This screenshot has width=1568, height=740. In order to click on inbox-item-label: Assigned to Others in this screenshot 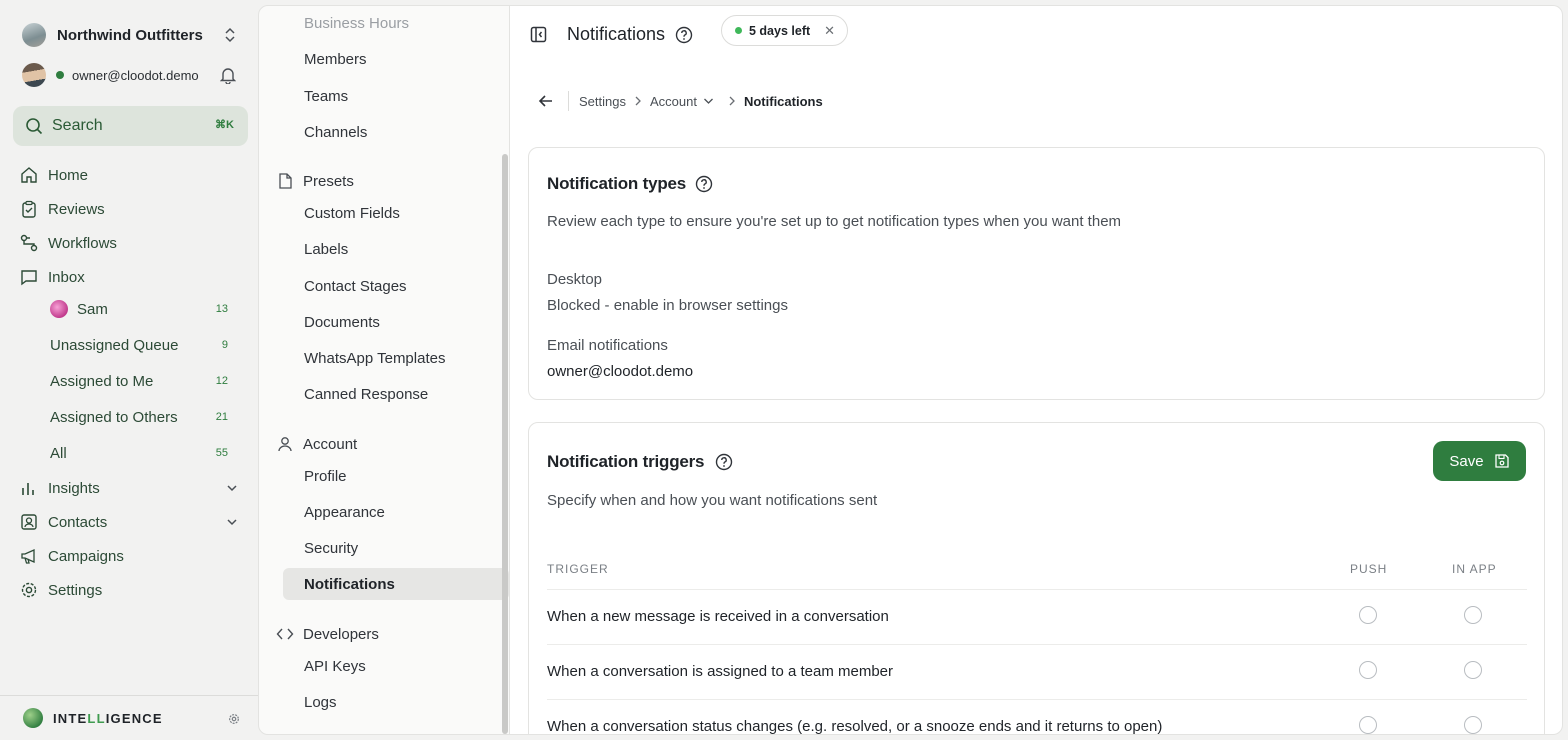, I will do `click(114, 417)`.